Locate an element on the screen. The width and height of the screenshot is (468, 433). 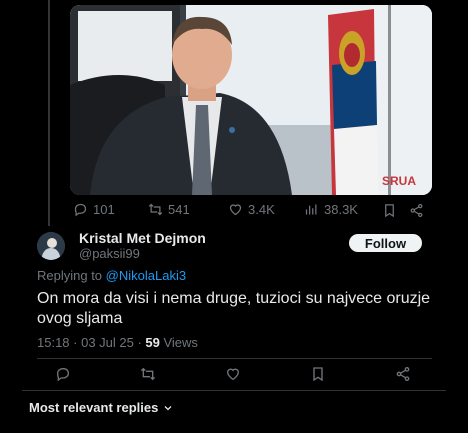
like-action: 3.4K is located at coordinates (251, 209).